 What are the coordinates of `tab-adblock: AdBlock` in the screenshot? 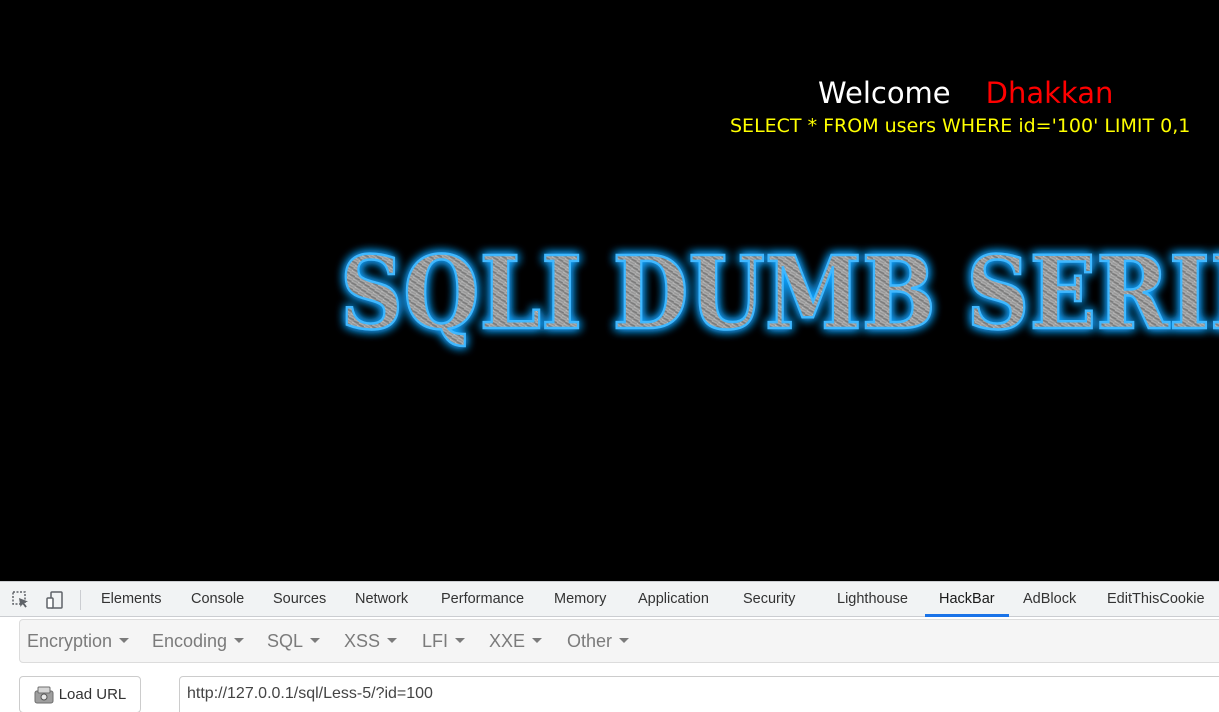 It's located at (1049, 599).